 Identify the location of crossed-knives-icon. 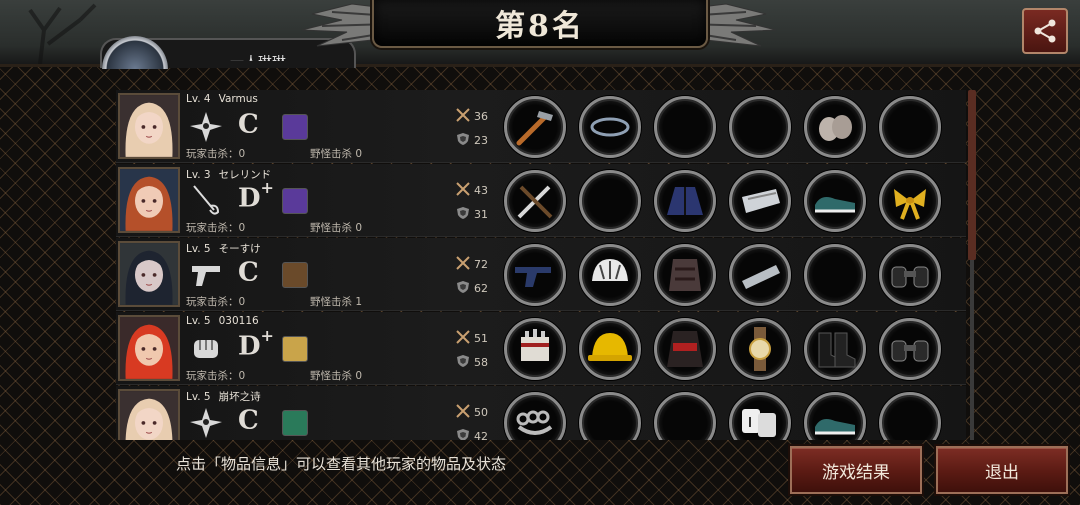
(535, 202).